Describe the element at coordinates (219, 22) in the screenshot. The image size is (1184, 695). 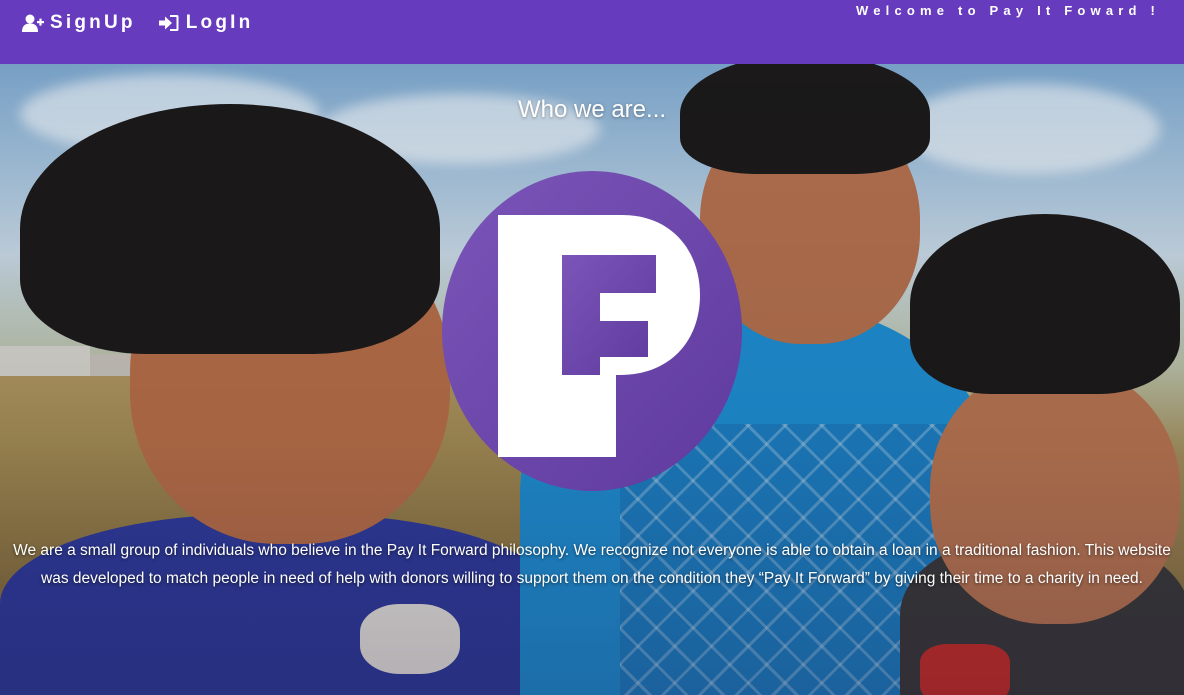
I see `login-label: LogIn` at that location.